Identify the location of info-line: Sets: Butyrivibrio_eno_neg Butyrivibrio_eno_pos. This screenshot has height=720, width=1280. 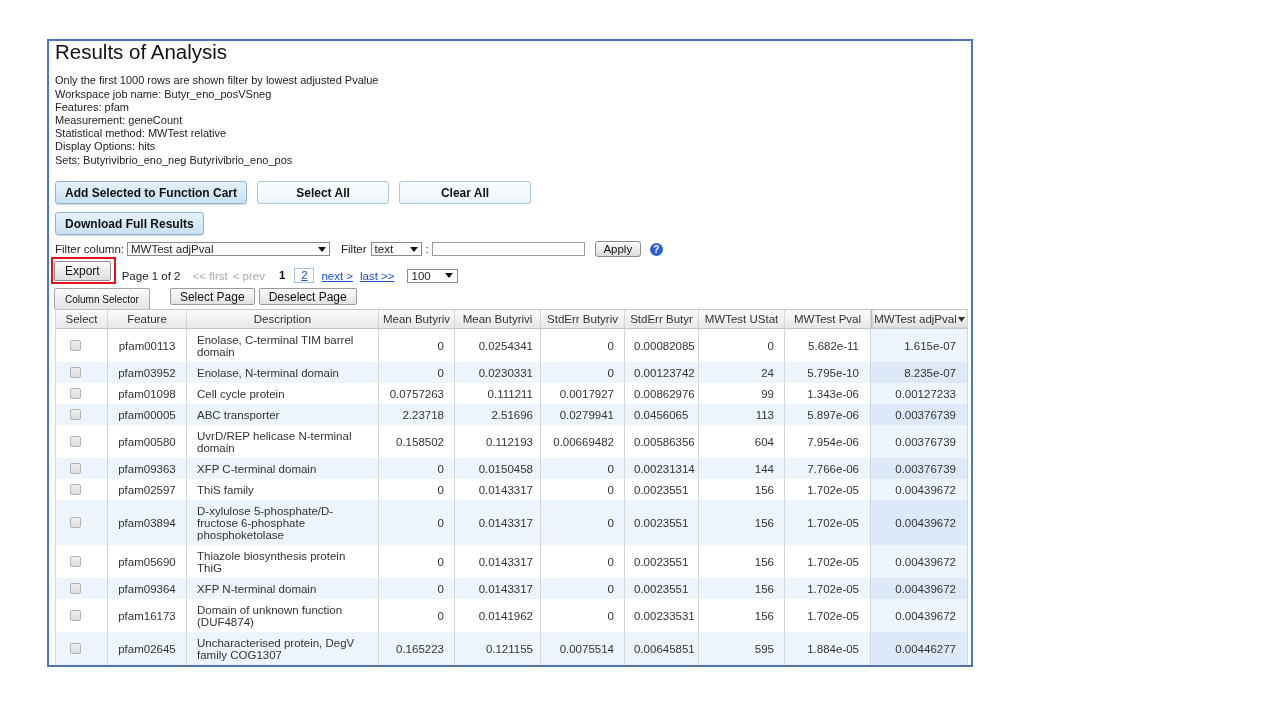
(174, 160).